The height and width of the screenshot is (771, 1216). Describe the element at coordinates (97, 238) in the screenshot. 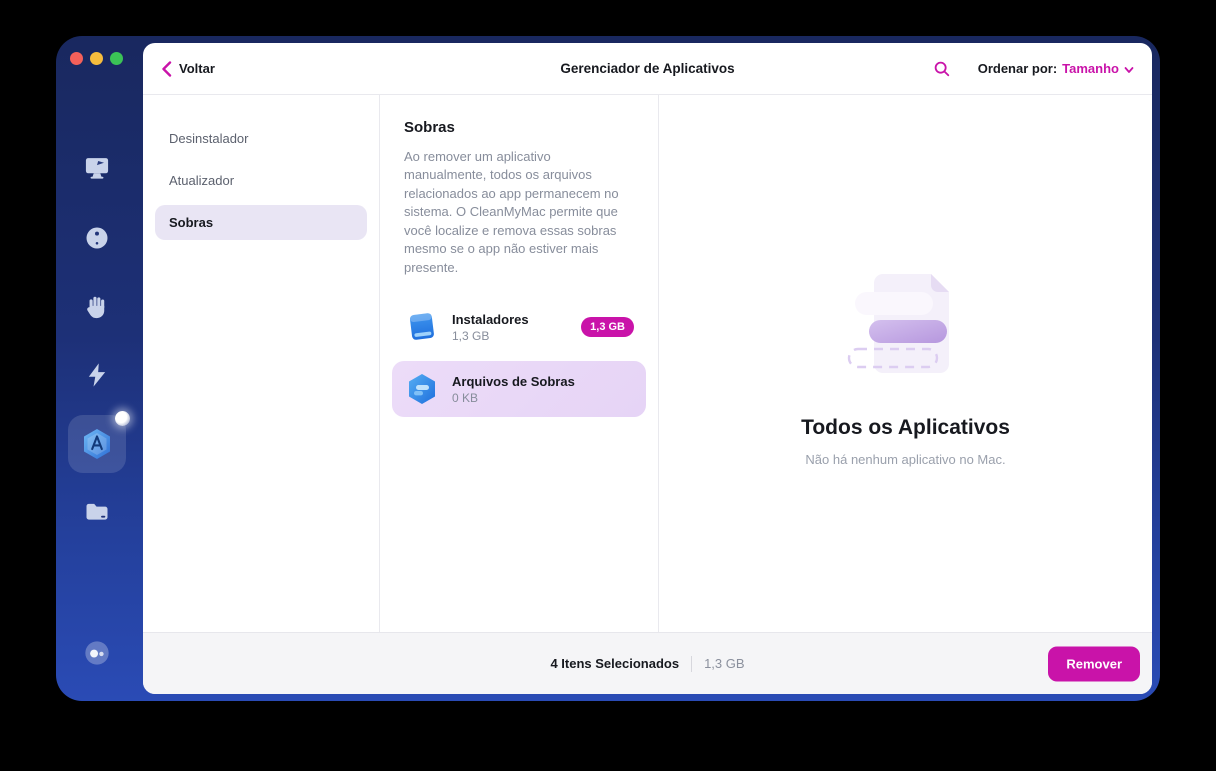

I see `orb-icon` at that location.